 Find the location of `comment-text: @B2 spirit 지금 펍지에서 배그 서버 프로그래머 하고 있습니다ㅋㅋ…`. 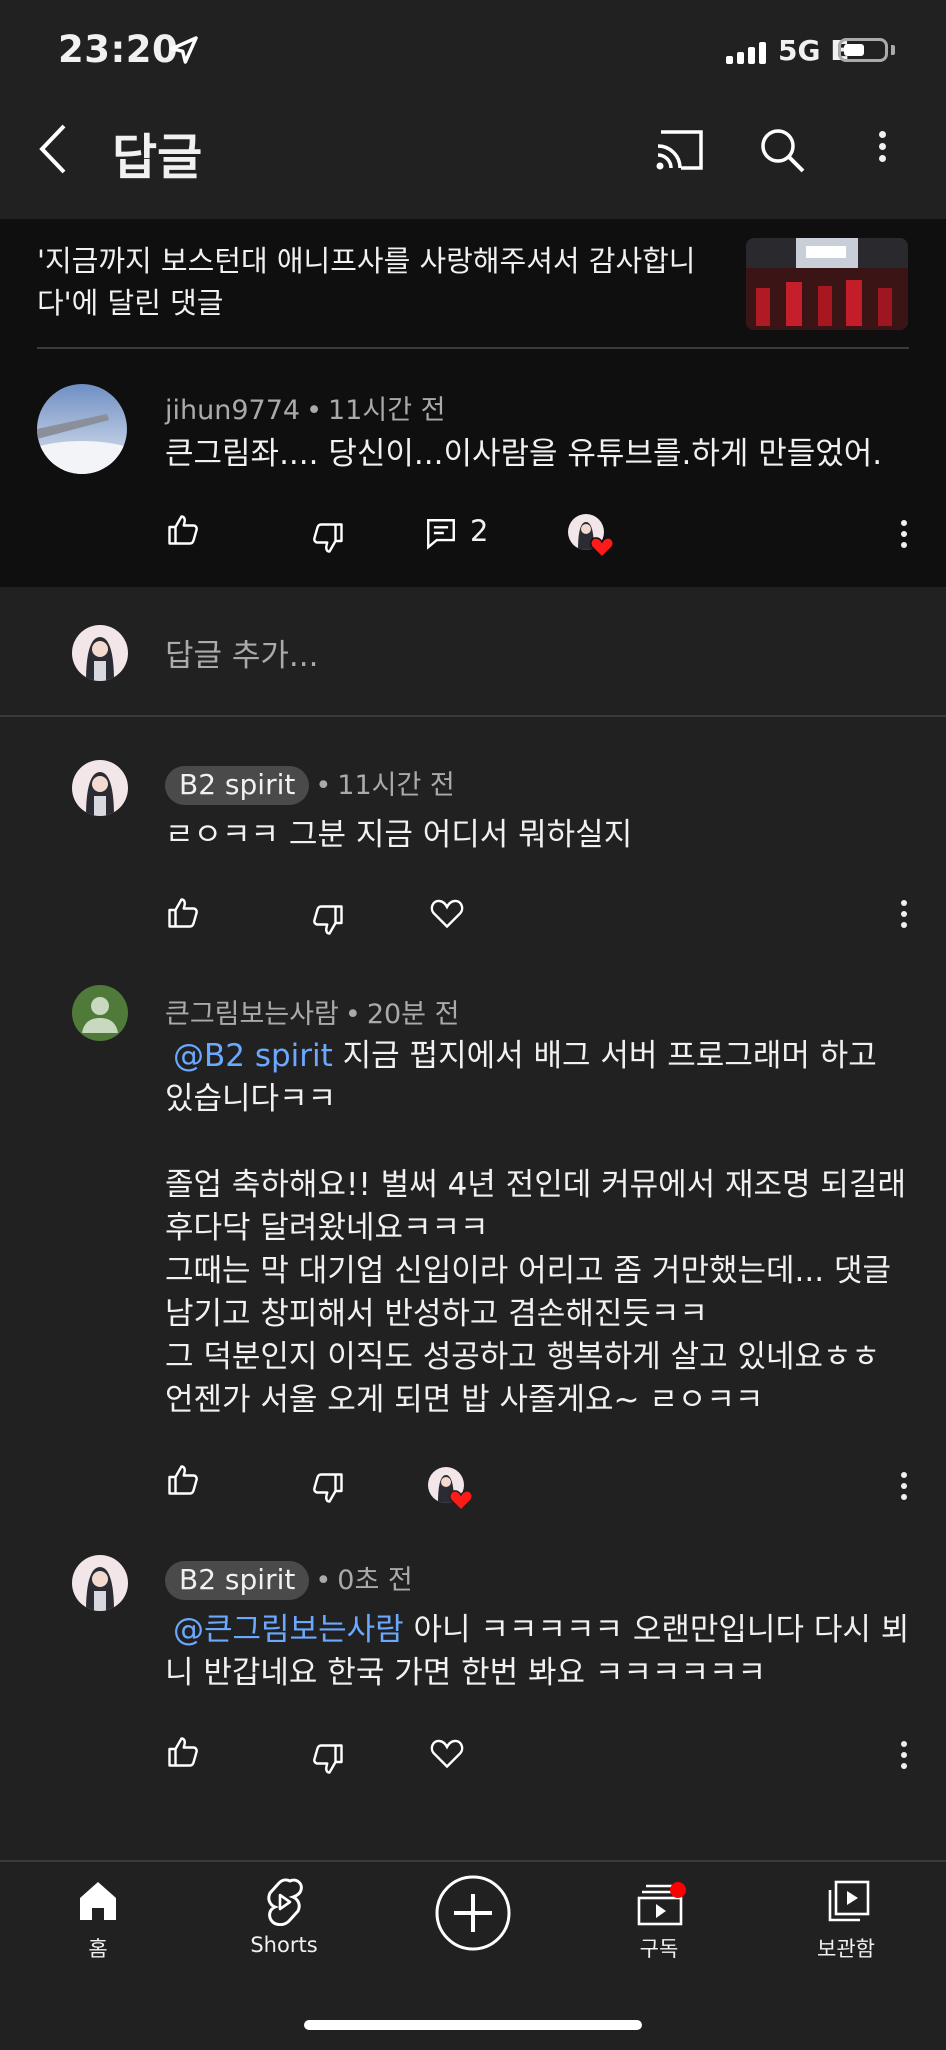

comment-text: @B2 spirit 지금 펍지에서 배그 서버 프로그래머 하고 있습니다ㅋㅋ… is located at coordinates (535, 1228).